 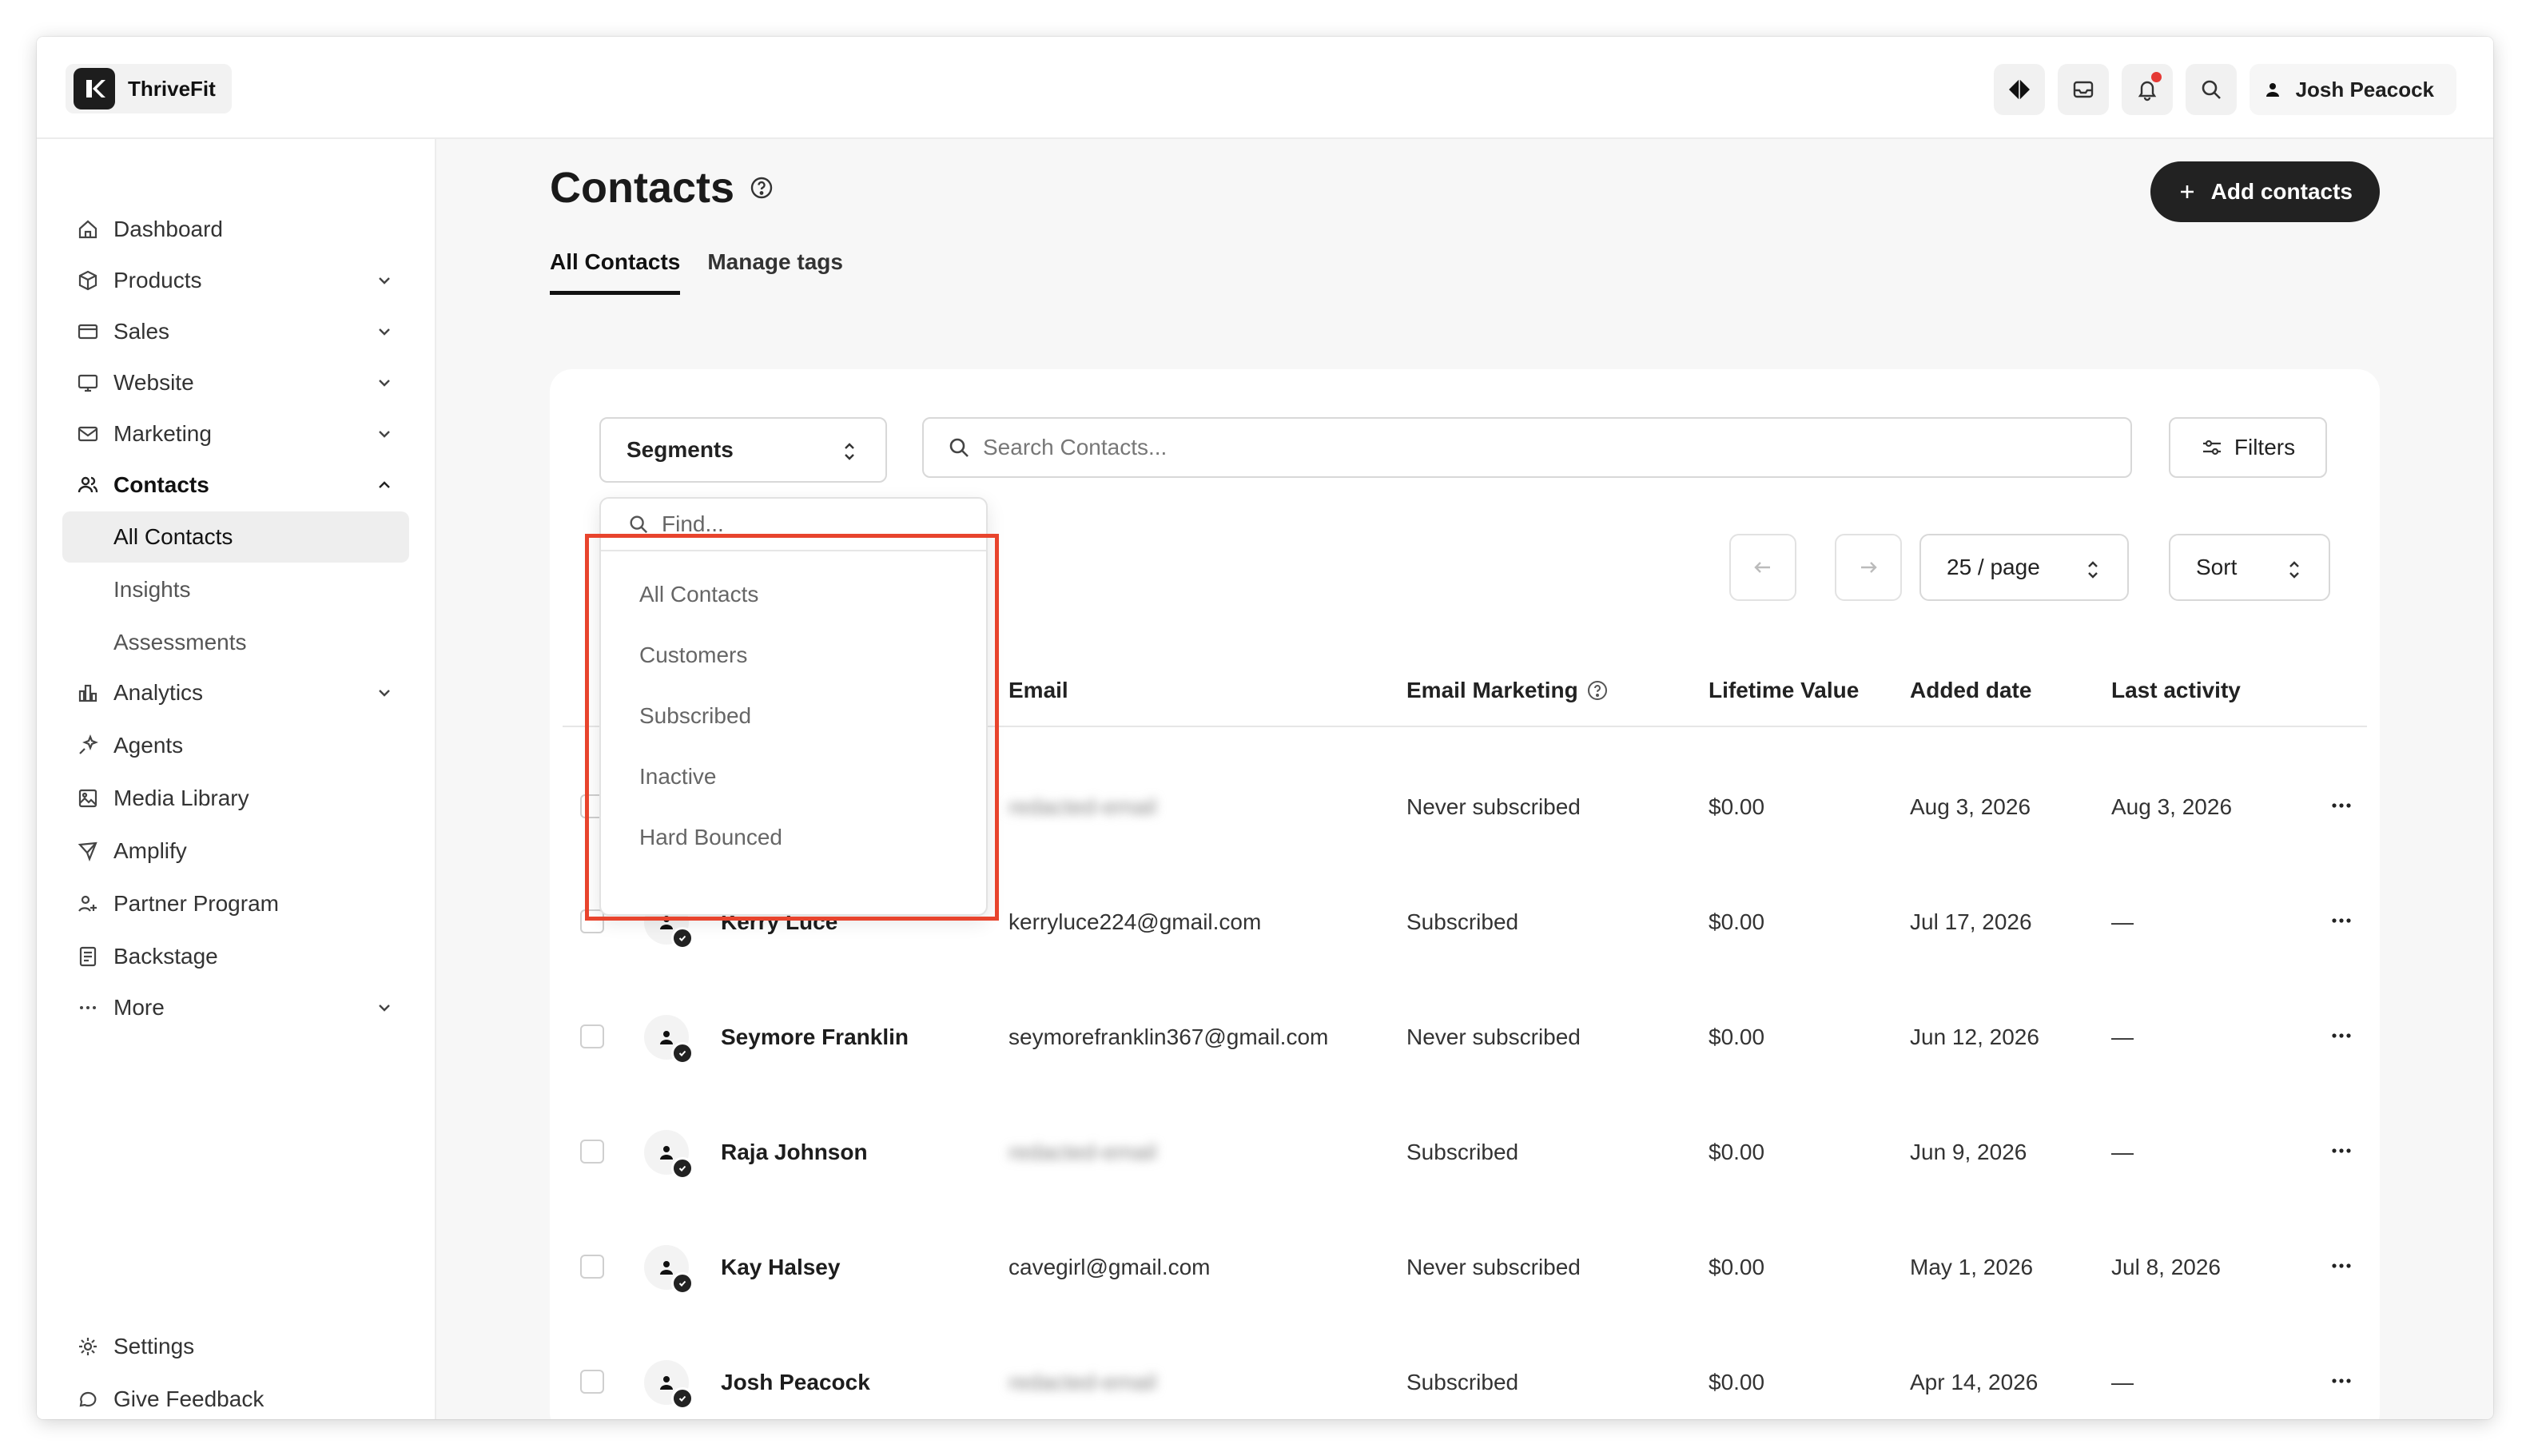 What do you see at coordinates (678, 777) in the screenshot?
I see `segment-option-inactive: Inactive` at bounding box center [678, 777].